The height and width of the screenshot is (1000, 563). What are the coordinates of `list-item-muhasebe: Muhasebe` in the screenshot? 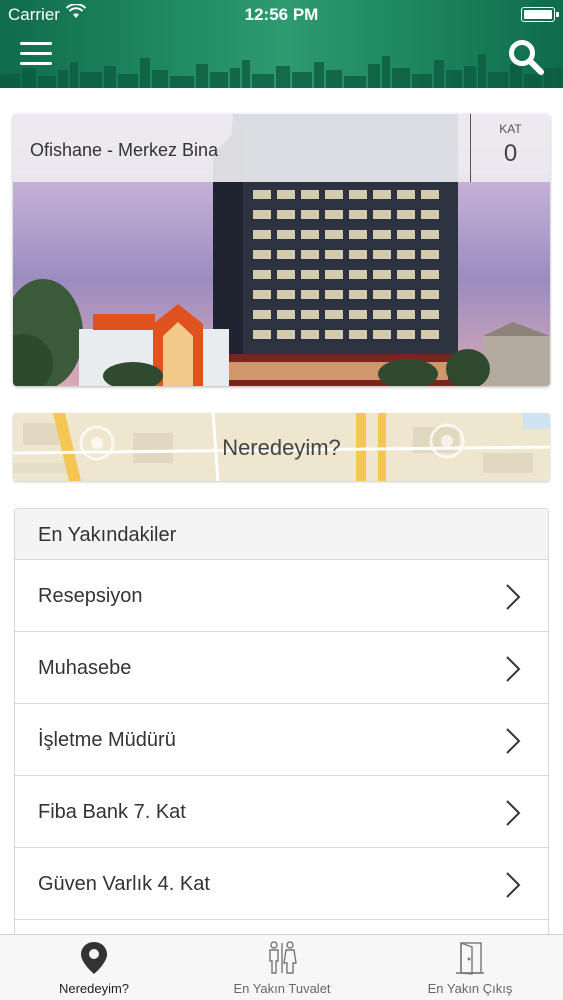 It's located at (281, 668).